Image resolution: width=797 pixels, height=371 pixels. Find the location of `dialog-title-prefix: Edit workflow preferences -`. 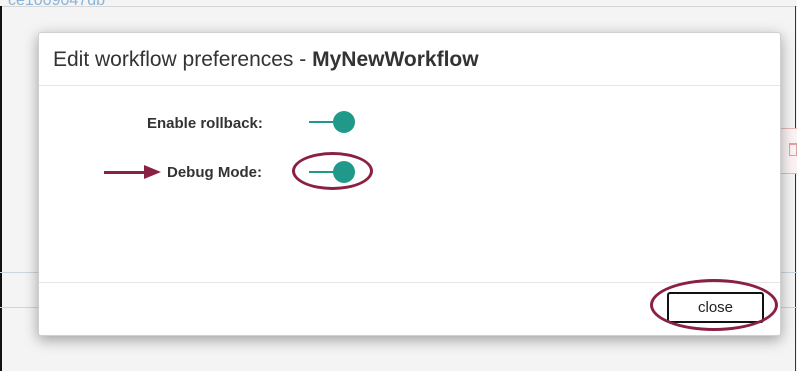

dialog-title-prefix: Edit workflow preferences - is located at coordinates (183, 59).